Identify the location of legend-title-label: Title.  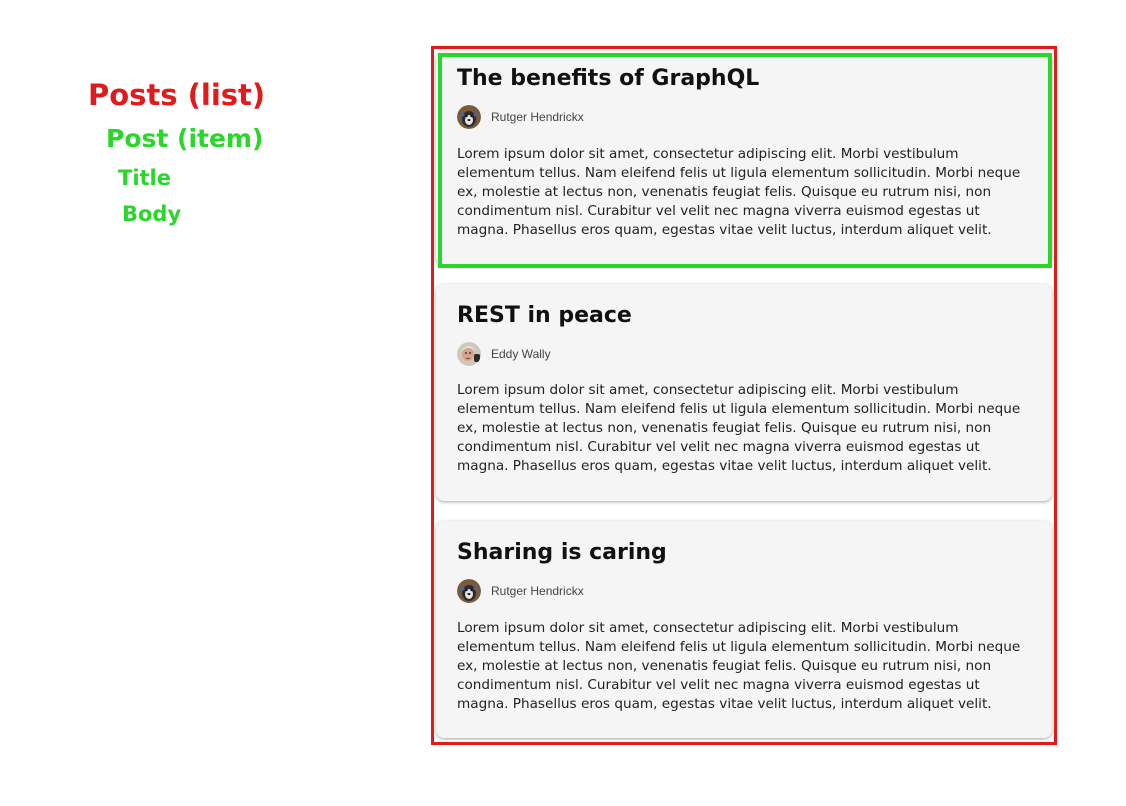
(145, 178).